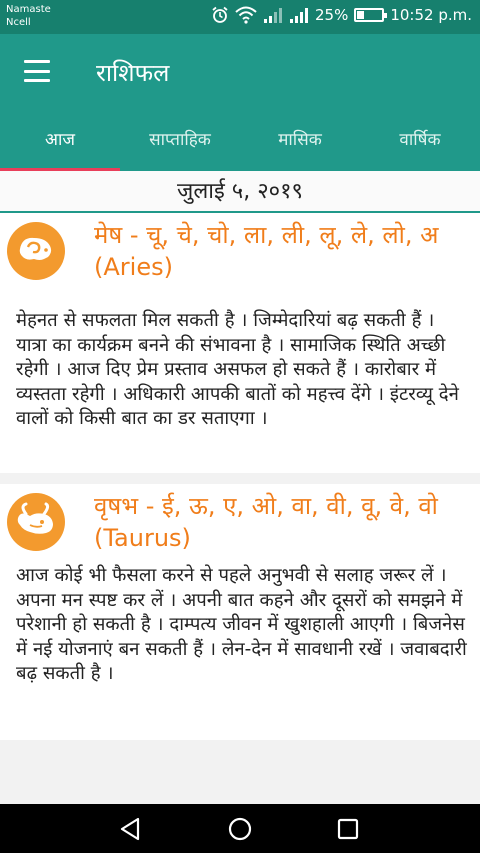  Describe the element at coordinates (60, 140) in the screenshot. I see `tab-today: आज` at that location.